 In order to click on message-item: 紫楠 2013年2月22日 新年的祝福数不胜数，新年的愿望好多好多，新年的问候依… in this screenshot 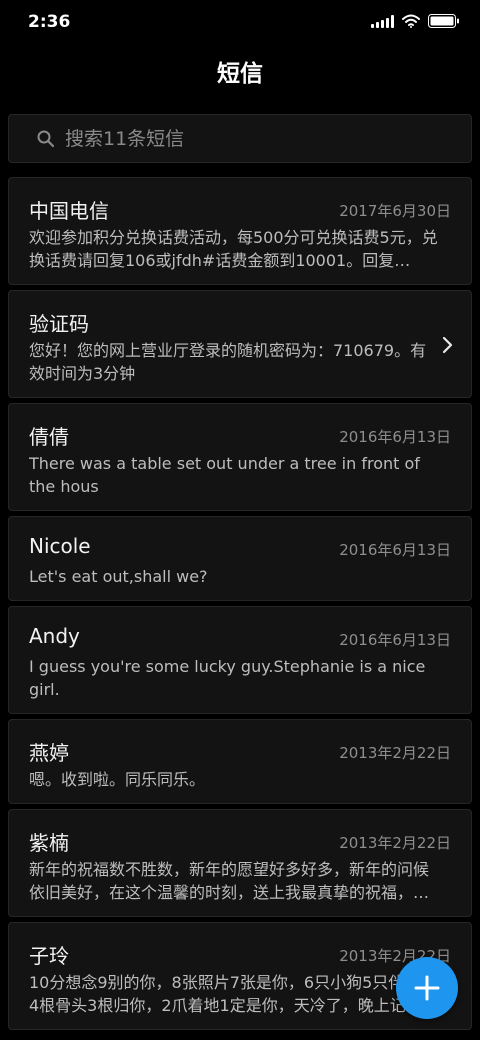, I will do `click(240, 863)`.